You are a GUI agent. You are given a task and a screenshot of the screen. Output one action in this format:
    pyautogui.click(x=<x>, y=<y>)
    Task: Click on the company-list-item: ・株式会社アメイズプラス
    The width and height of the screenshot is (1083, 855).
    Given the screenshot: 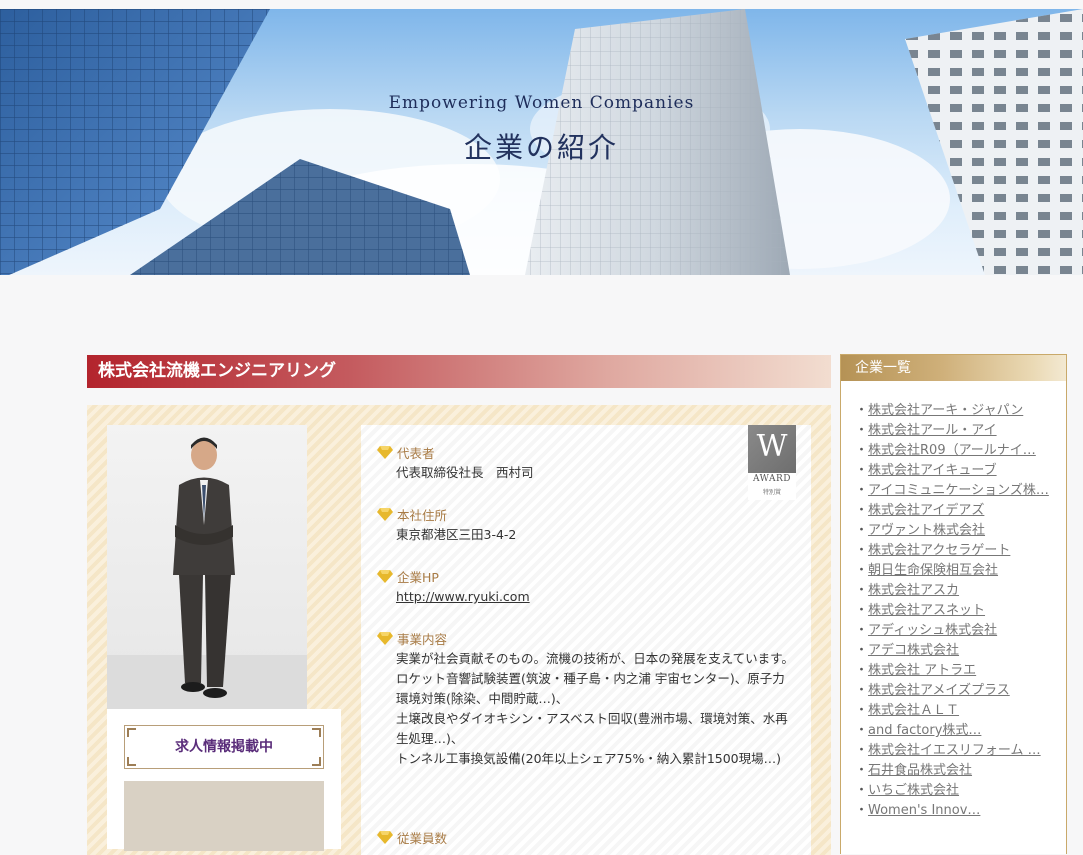 What is the action you would take?
    pyautogui.click(x=955, y=691)
    